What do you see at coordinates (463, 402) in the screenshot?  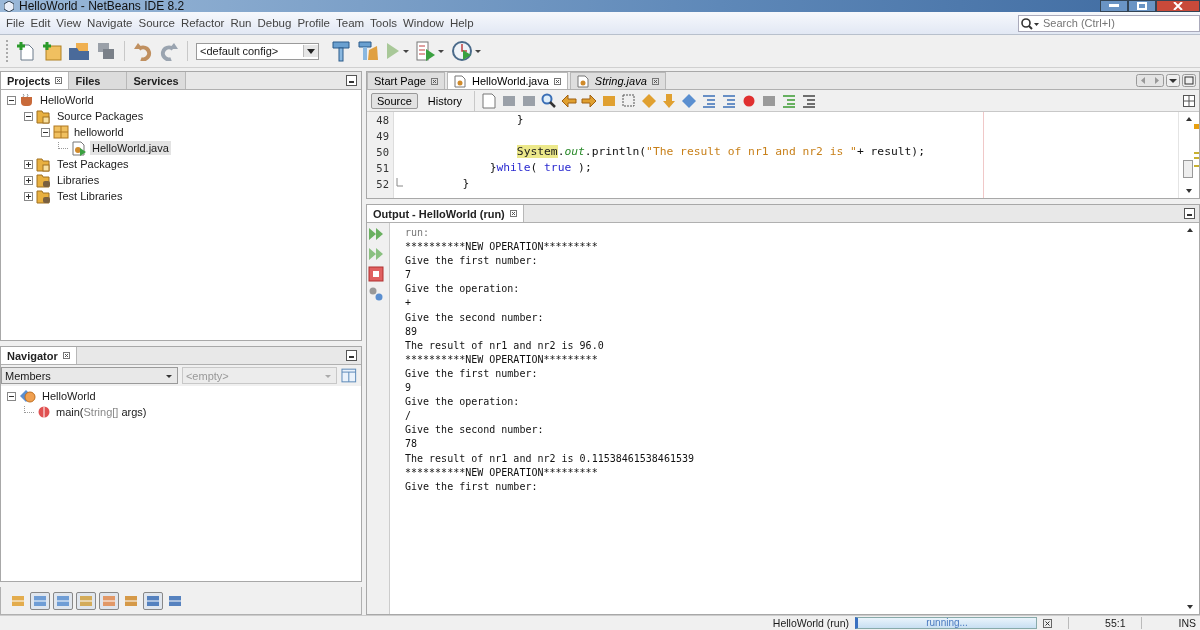 I see `output-line: Give the operation:` at bounding box center [463, 402].